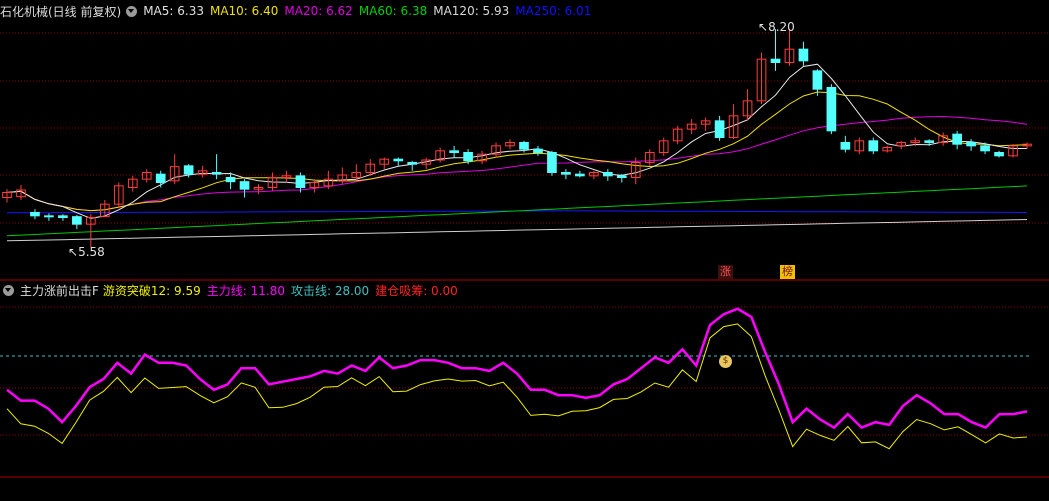 This screenshot has height=501, width=1049. I want to click on badge-bang-label: 榜, so click(787, 271).